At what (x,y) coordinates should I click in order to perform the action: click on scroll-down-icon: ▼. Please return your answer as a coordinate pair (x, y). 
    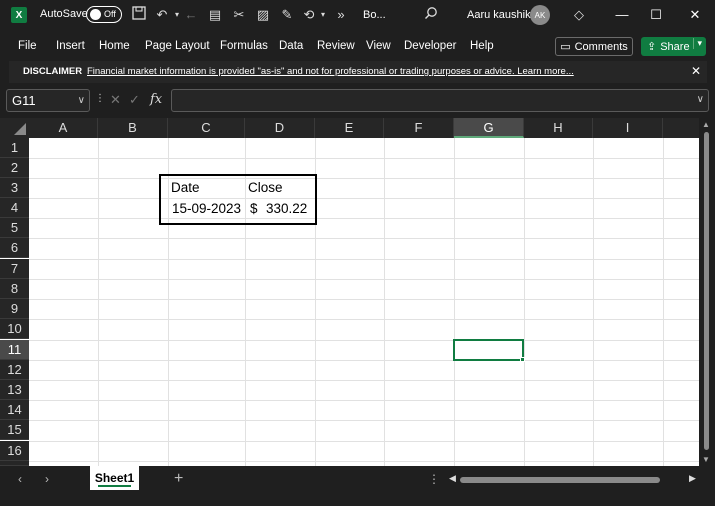
    Looking at the image, I should click on (706, 459).